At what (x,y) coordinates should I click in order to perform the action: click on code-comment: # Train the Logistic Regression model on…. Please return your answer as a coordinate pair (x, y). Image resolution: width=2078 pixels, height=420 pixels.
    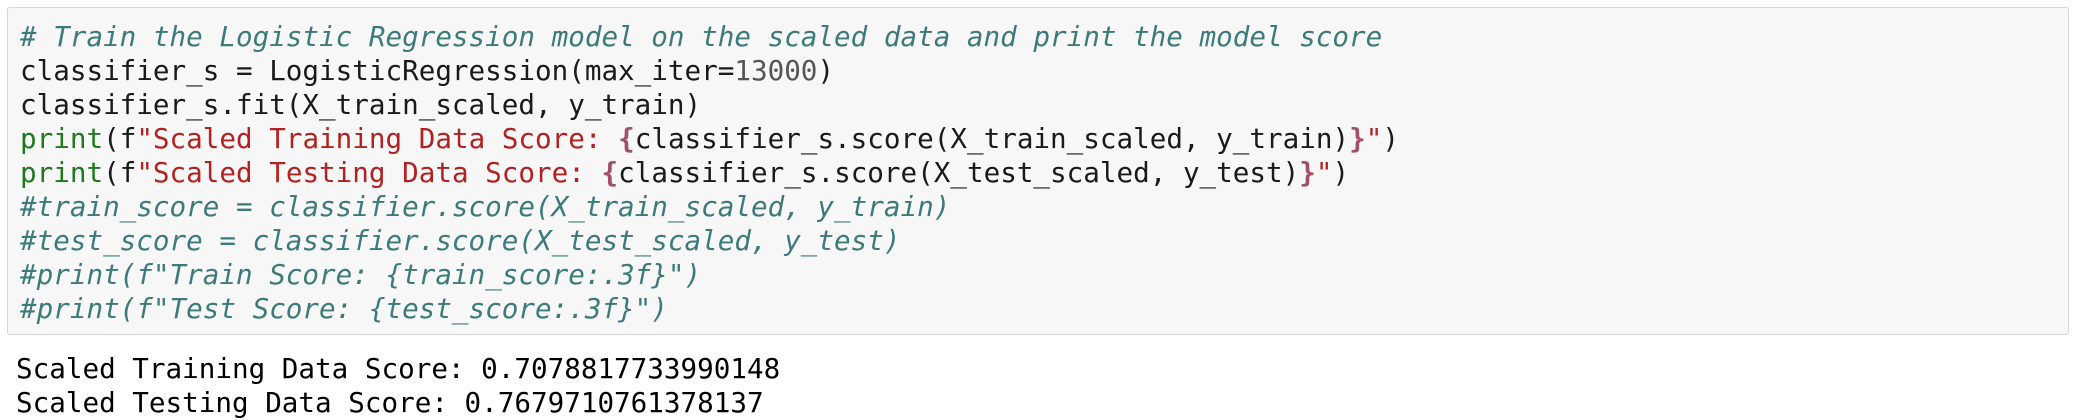
    Looking at the image, I should click on (701, 36).